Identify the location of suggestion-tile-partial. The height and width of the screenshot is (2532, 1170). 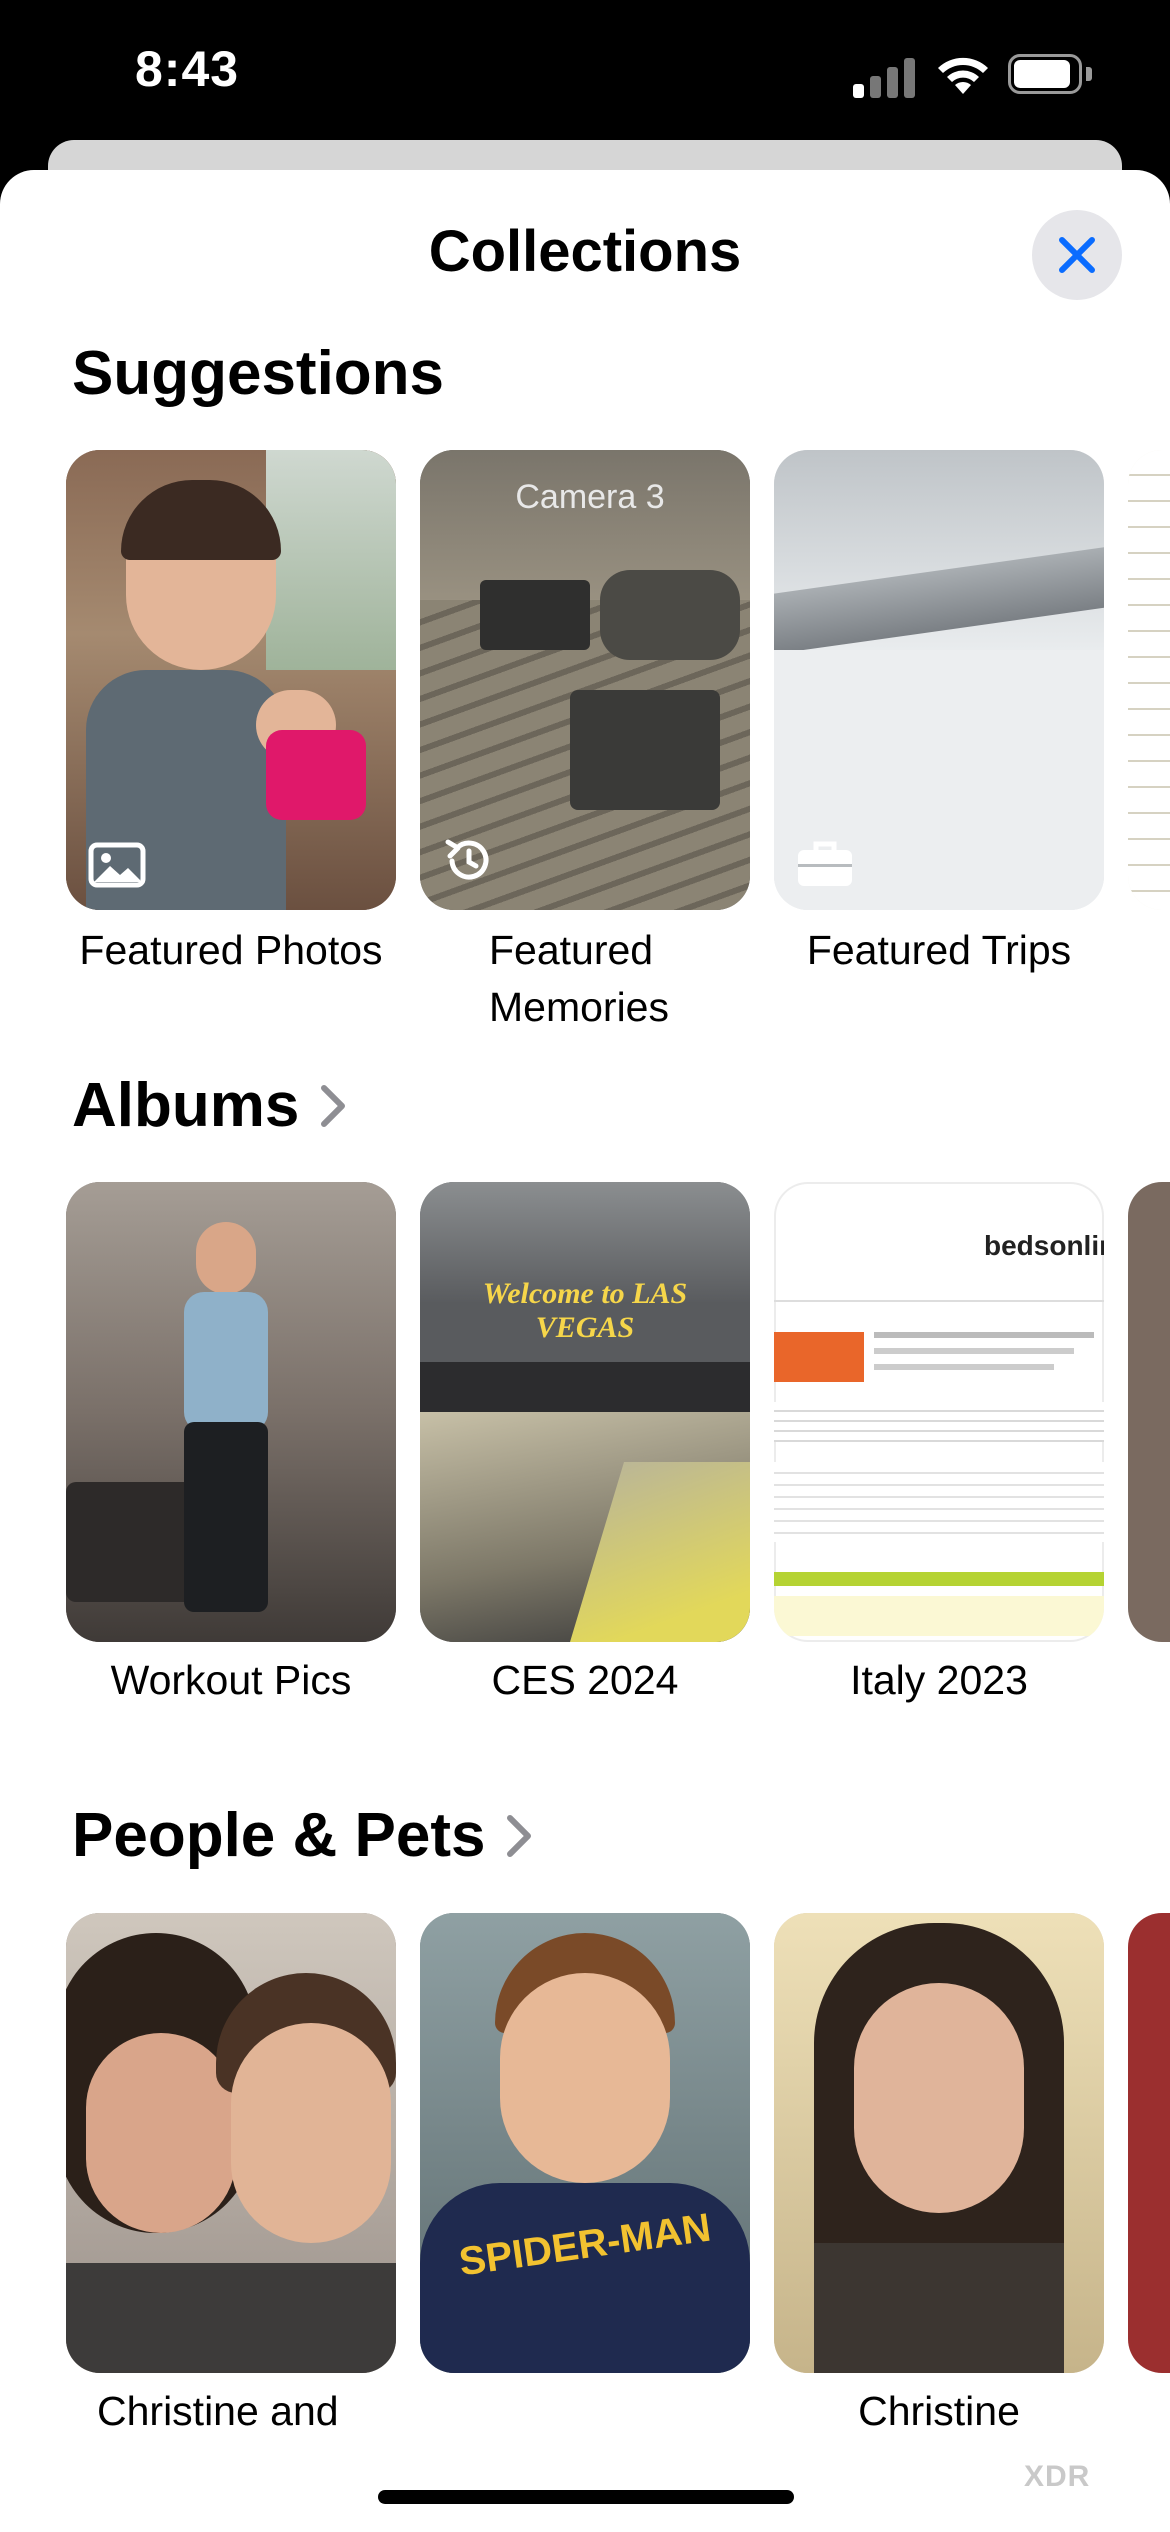
(1149, 680).